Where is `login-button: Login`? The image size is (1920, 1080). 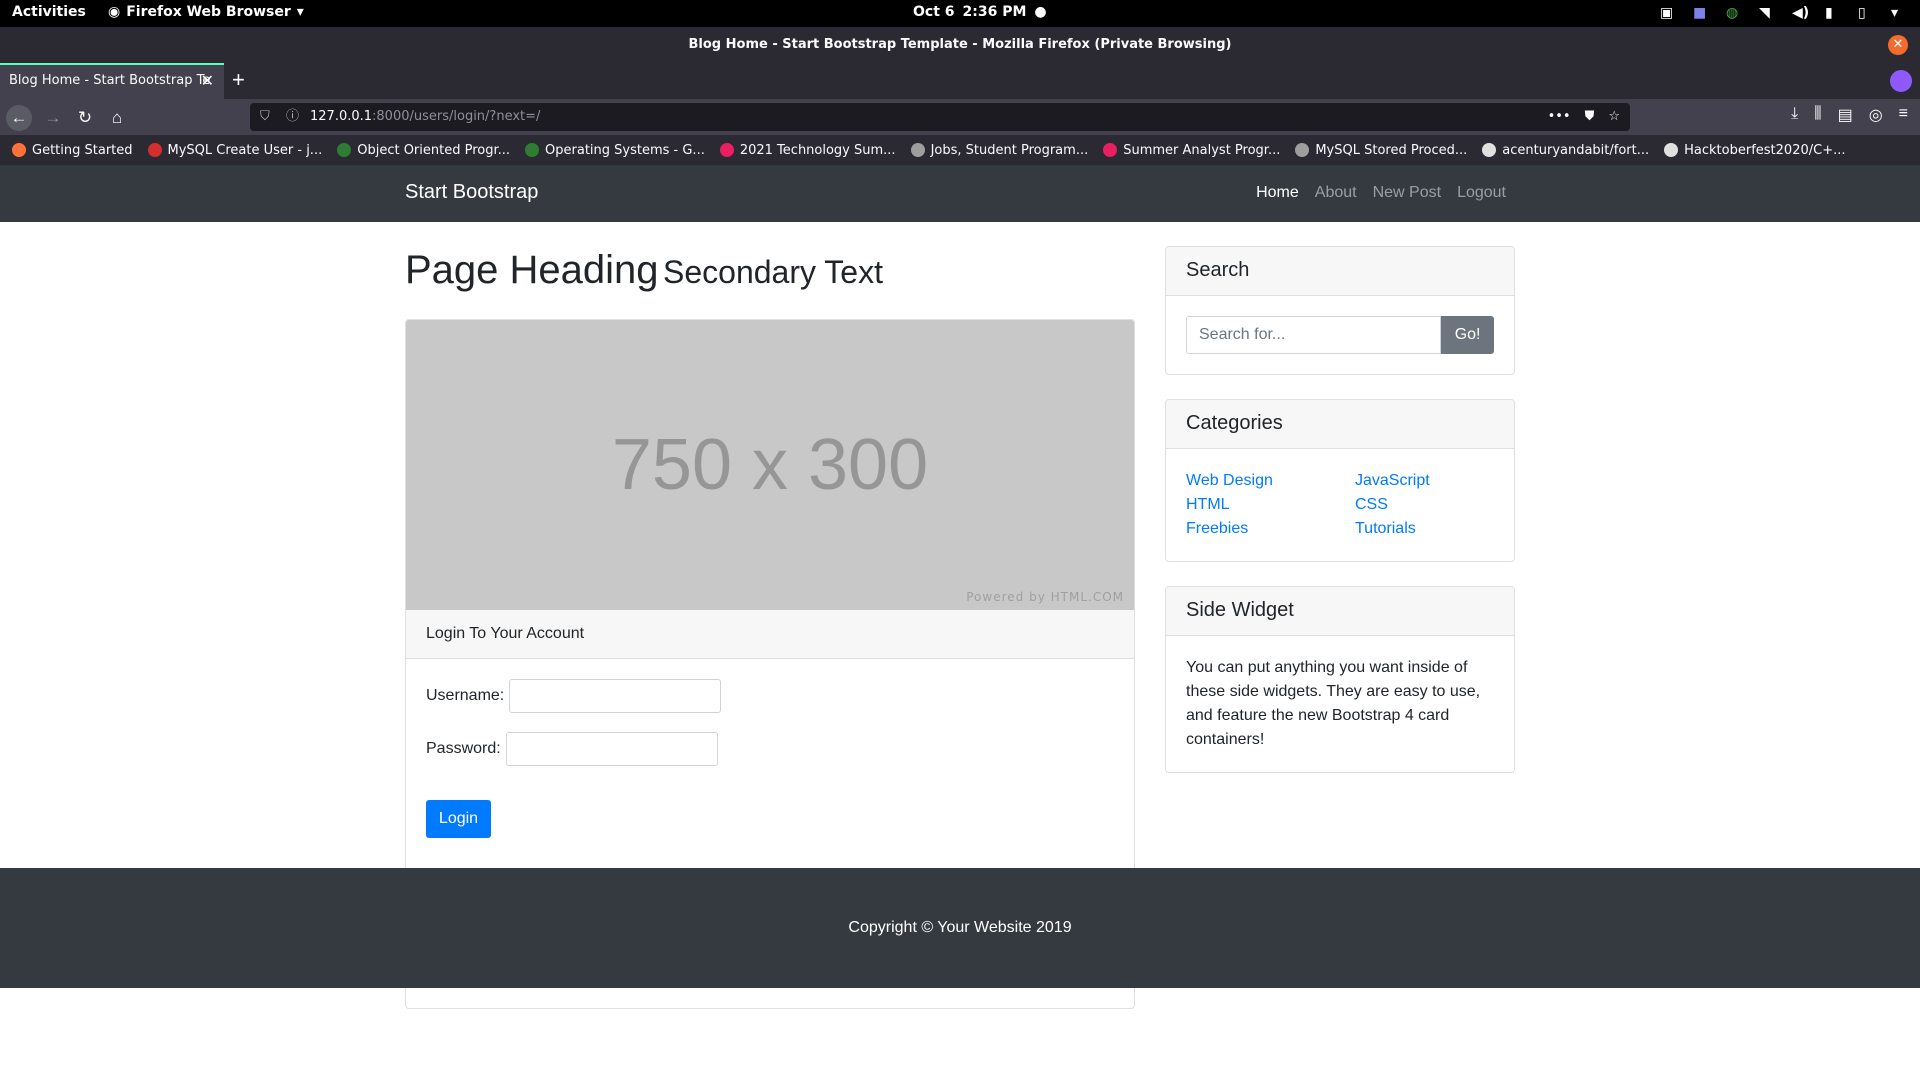 login-button: Login is located at coordinates (458, 819).